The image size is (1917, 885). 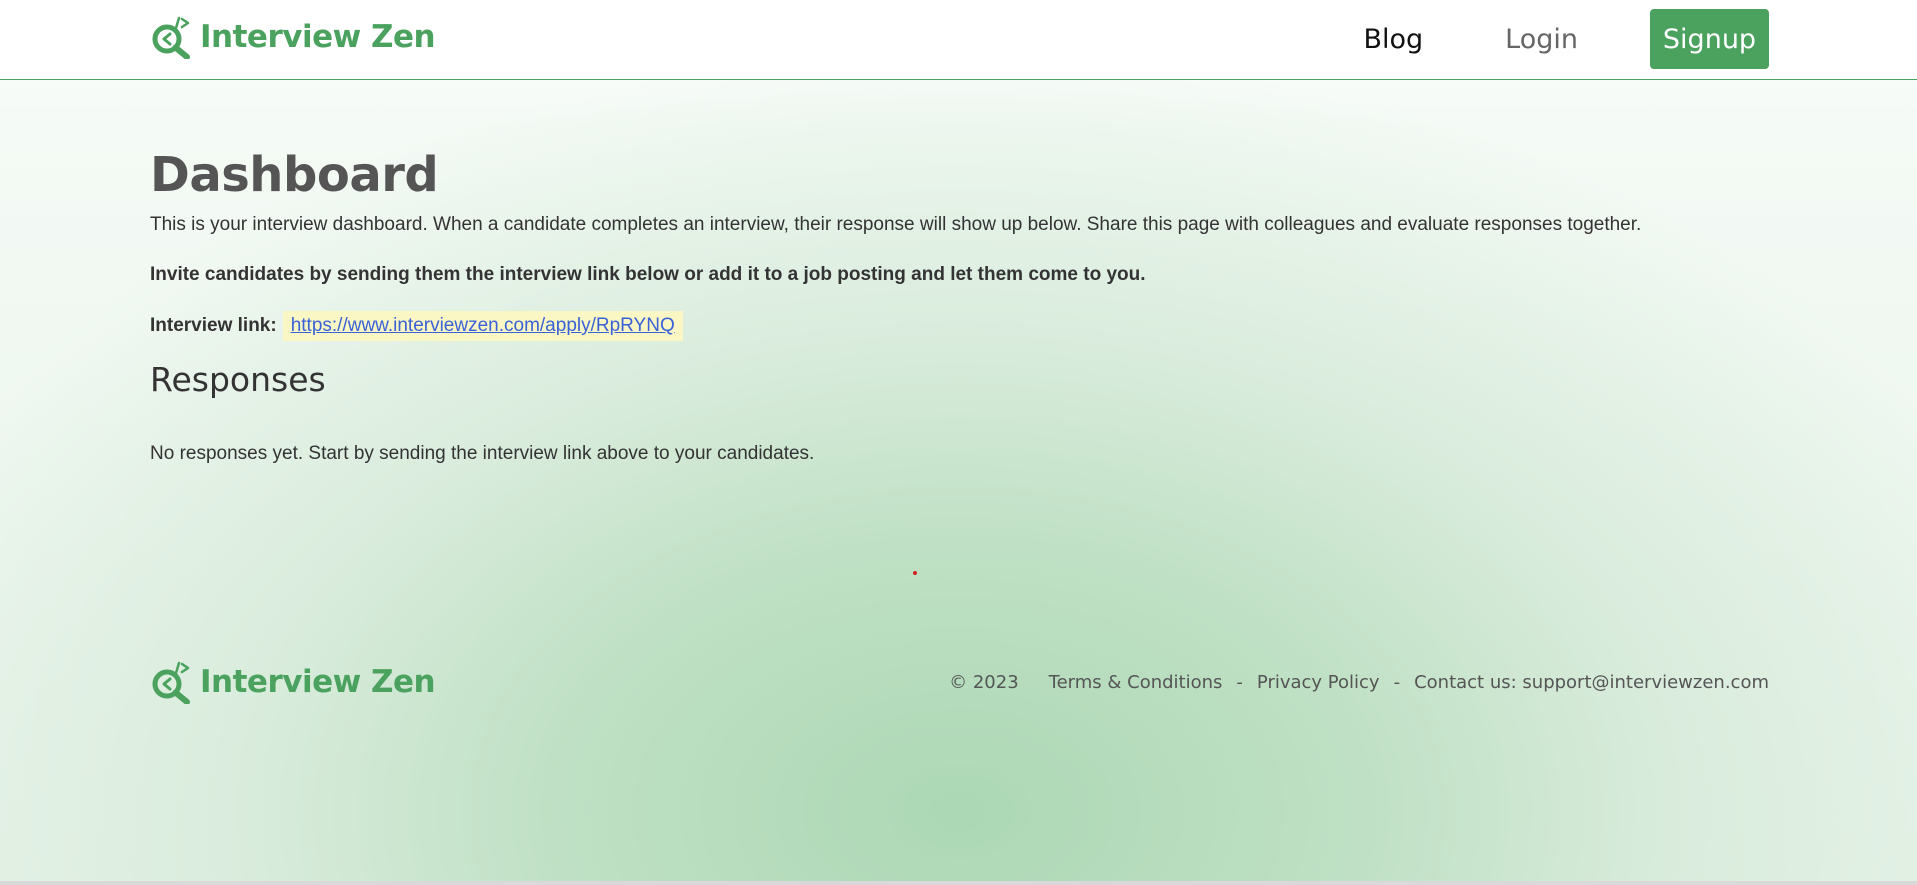 I want to click on page-title: Dashboard, so click(x=294, y=175).